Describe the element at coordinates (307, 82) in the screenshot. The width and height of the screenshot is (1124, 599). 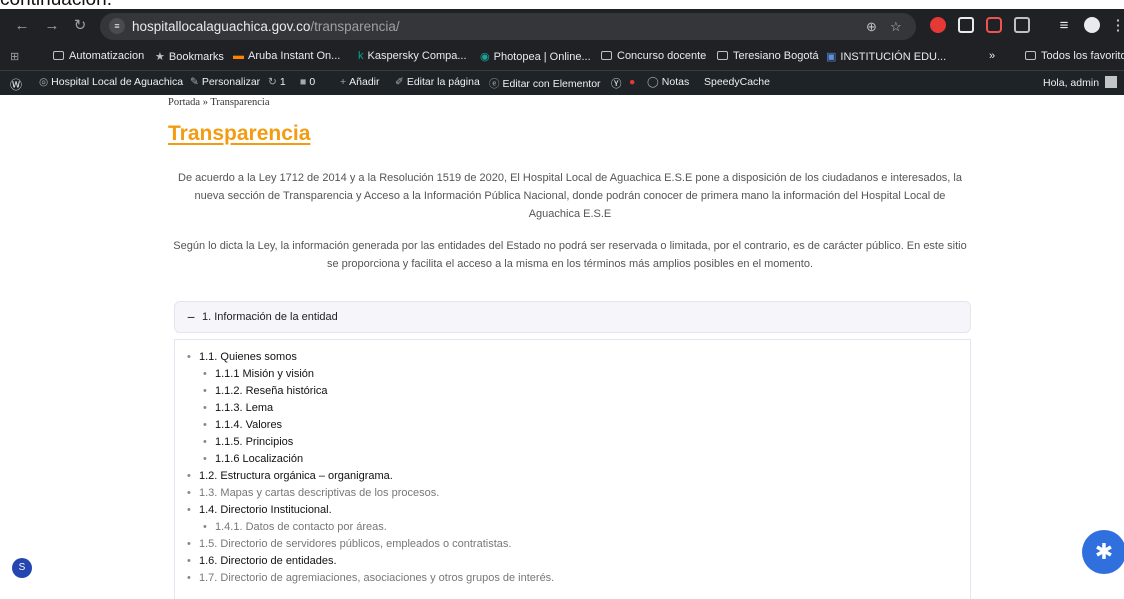
I see `wp-comments: ■ 0` at that location.